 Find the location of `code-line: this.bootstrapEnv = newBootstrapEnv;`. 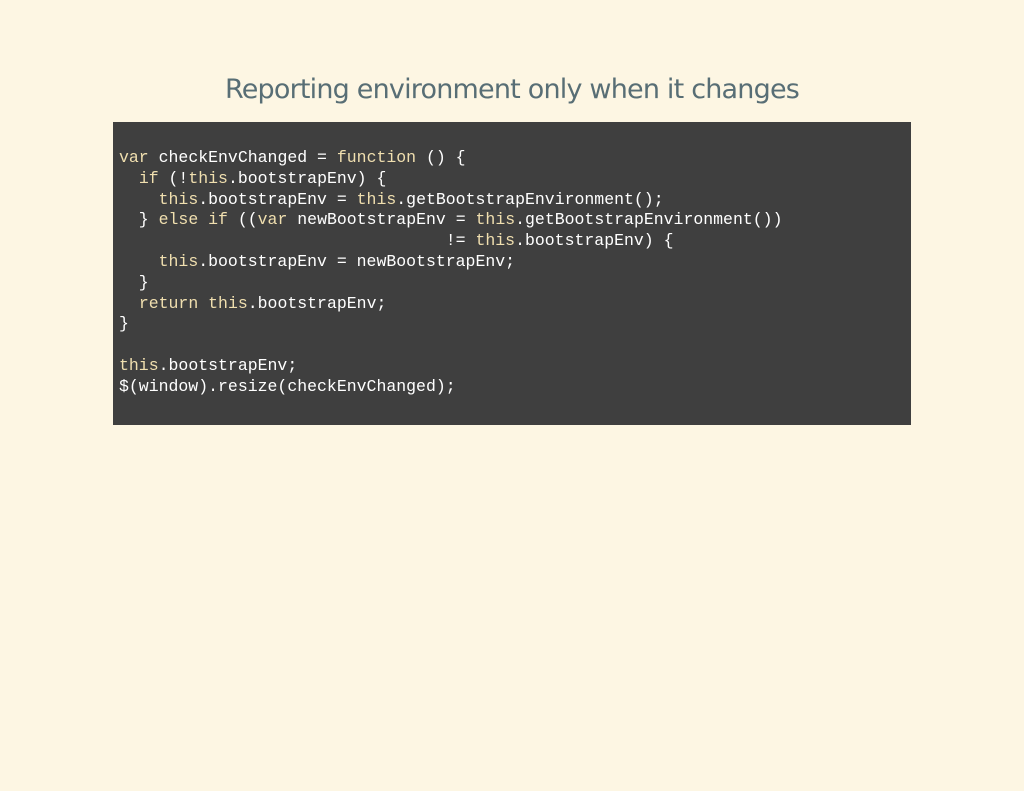

code-line: this.bootstrapEnv = newBootstrapEnv; is located at coordinates (515, 262).